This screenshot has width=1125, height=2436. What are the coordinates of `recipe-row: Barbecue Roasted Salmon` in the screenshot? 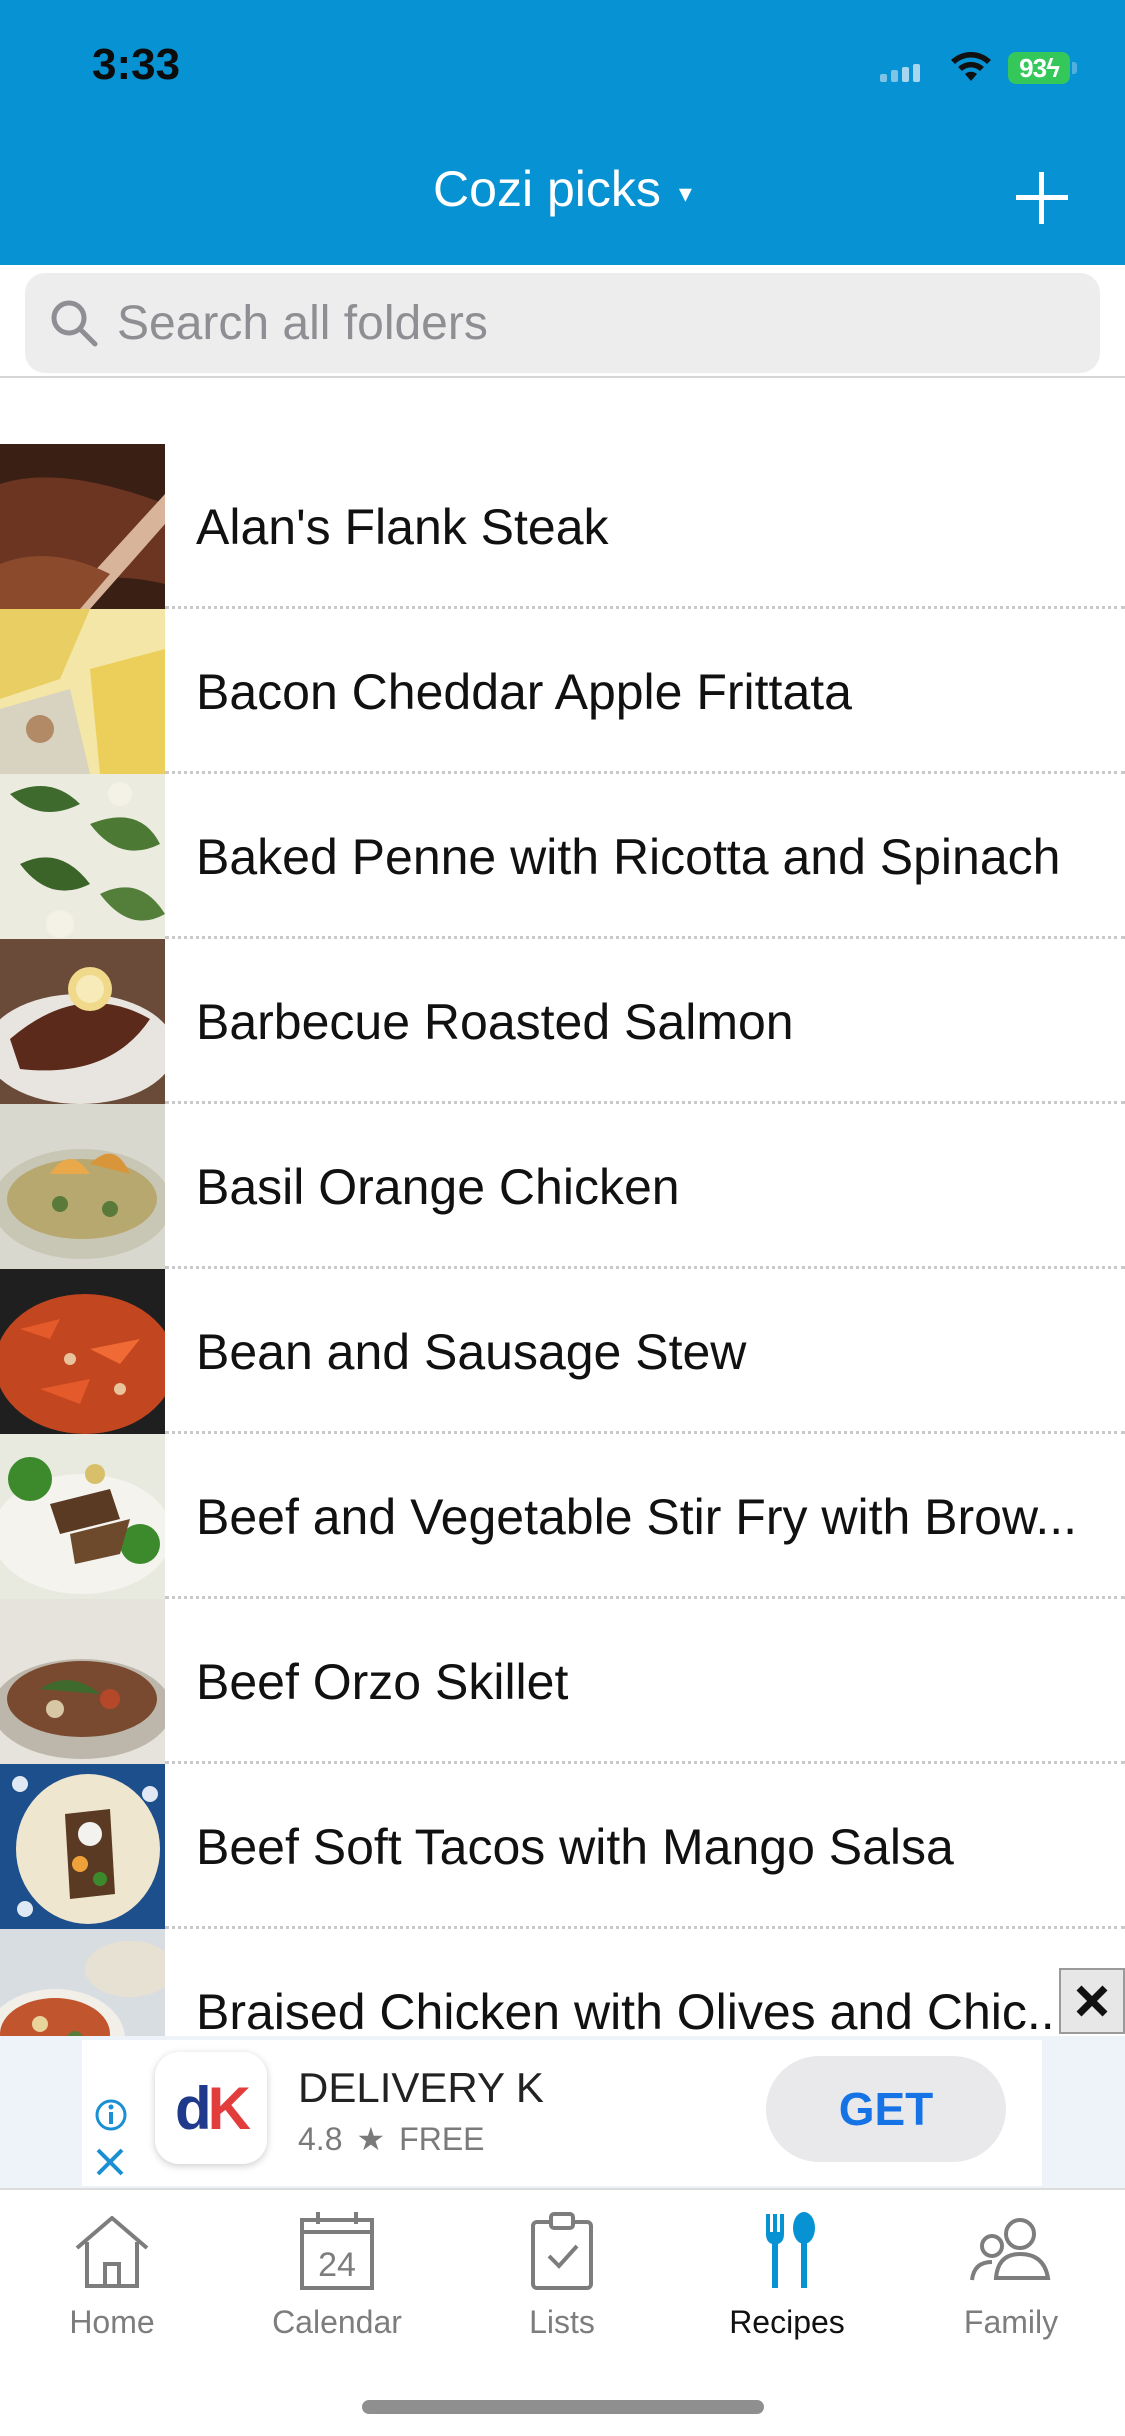 It's located at (562, 1021).